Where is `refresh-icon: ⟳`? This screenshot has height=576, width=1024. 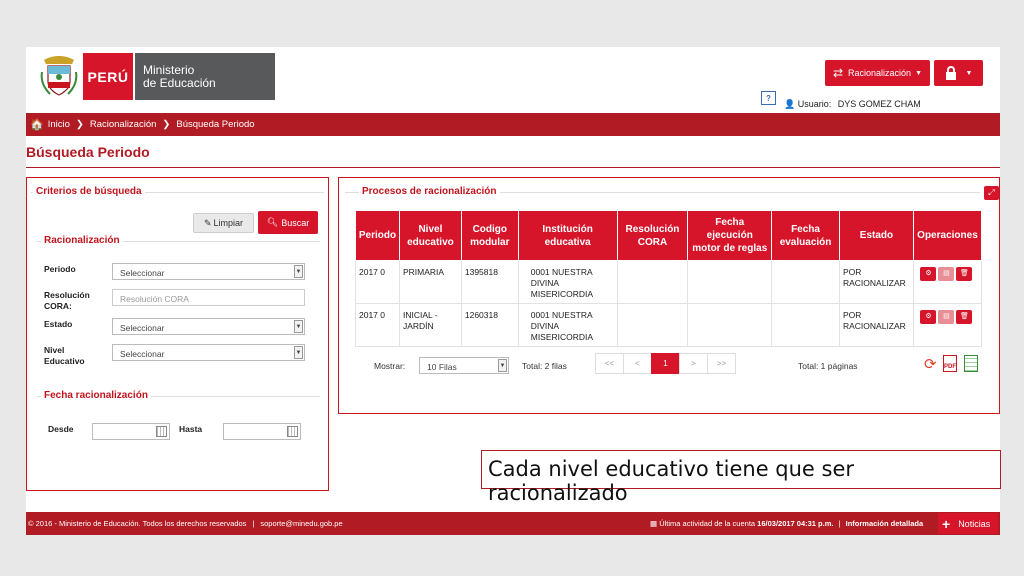
refresh-icon: ⟳ is located at coordinates (930, 364).